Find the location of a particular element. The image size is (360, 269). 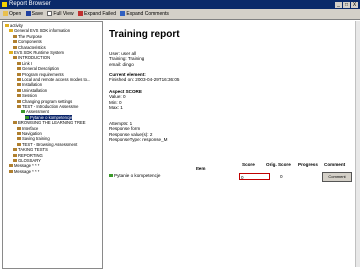

title-bar: Report Browser _ □ X is located at coordinates (180, 4).